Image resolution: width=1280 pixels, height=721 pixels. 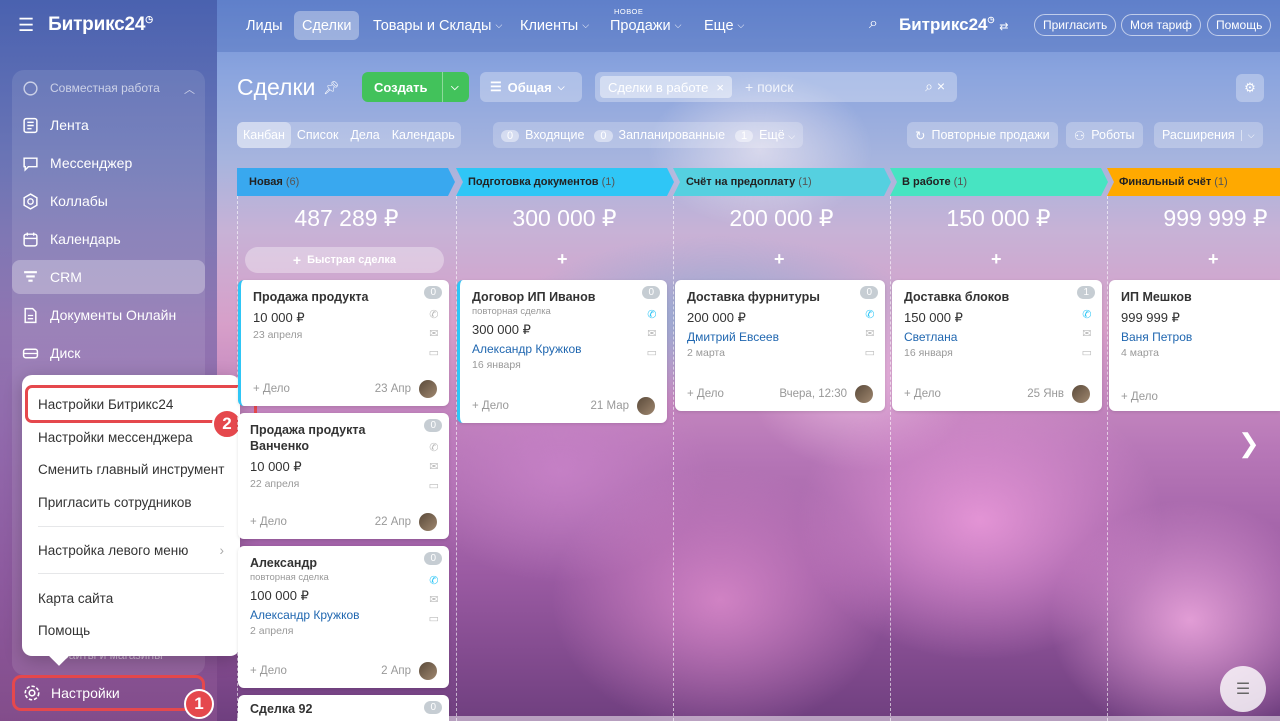 What do you see at coordinates (342, 182) in the screenshot?
I see `stage-header-new: Новая (6)` at bounding box center [342, 182].